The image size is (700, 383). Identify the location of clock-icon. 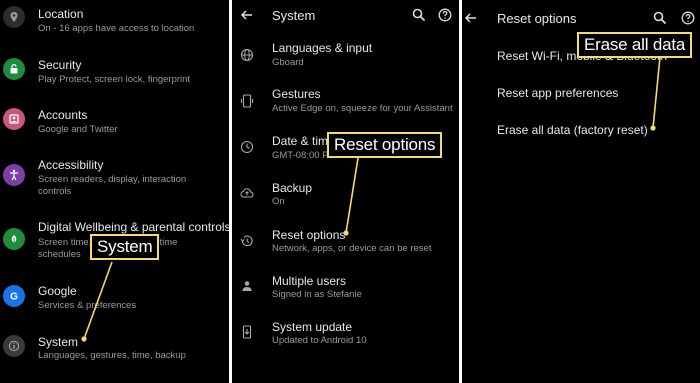
(247, 147).